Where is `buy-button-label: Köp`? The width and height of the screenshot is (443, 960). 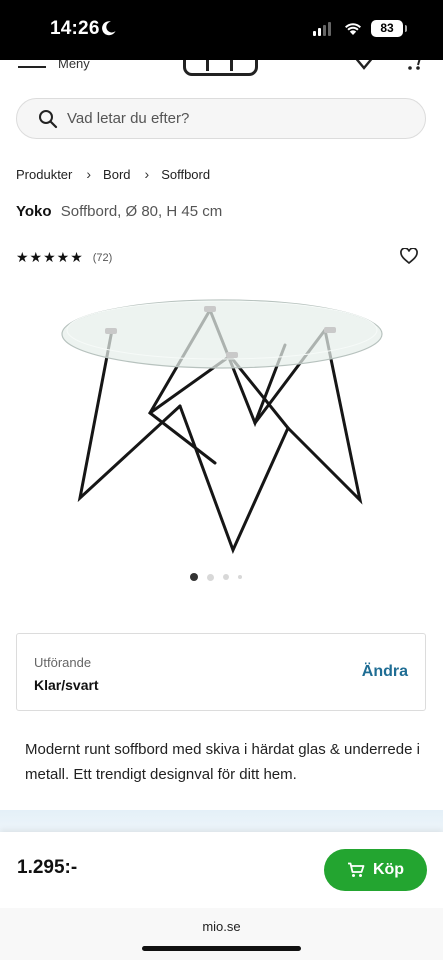
buy-button-label: Köp is located at coordinates (388, 869).